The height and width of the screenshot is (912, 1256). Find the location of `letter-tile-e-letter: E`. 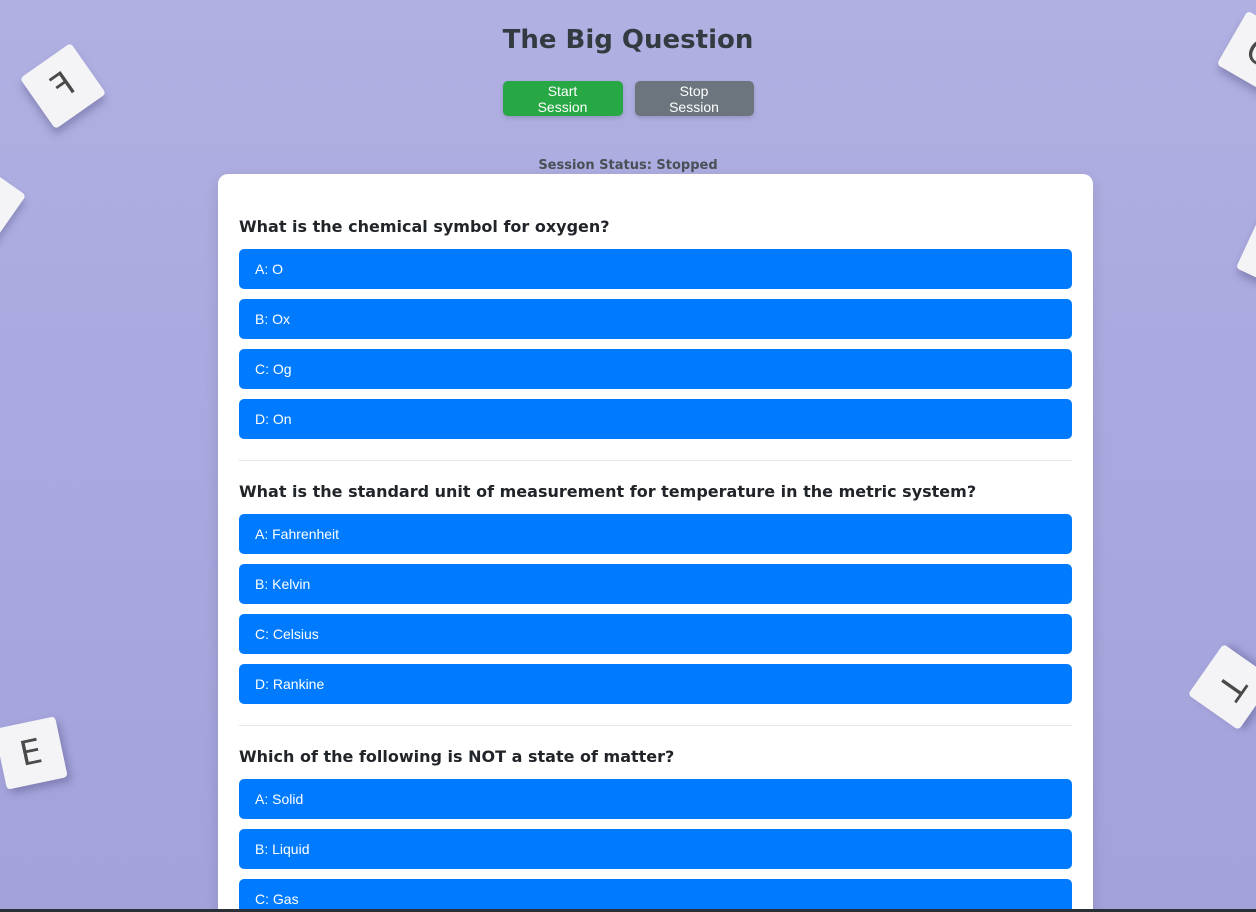

letter-tile-e-letter: E is located at coordinates (31, 753).